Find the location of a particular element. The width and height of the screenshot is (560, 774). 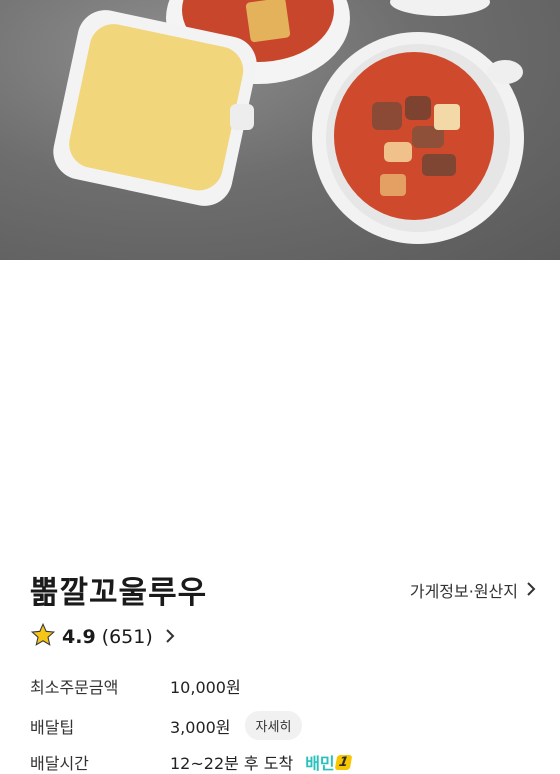

review-count: (651) is located at coordinates (127, 637).